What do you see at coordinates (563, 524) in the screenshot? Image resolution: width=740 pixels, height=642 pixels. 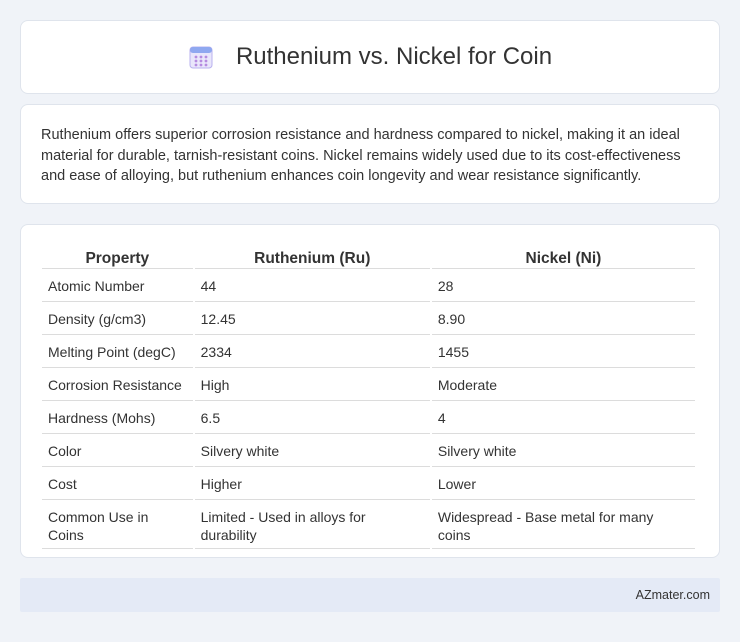 I see `nickel-cell: Widespread - Base metal for many coins` at bounding box center [563, 524].